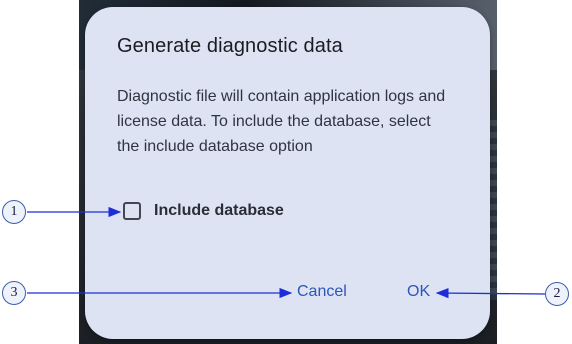 This screenshot has height=344, width=572. I want to click on callout-1: 1, so click(14, 212).